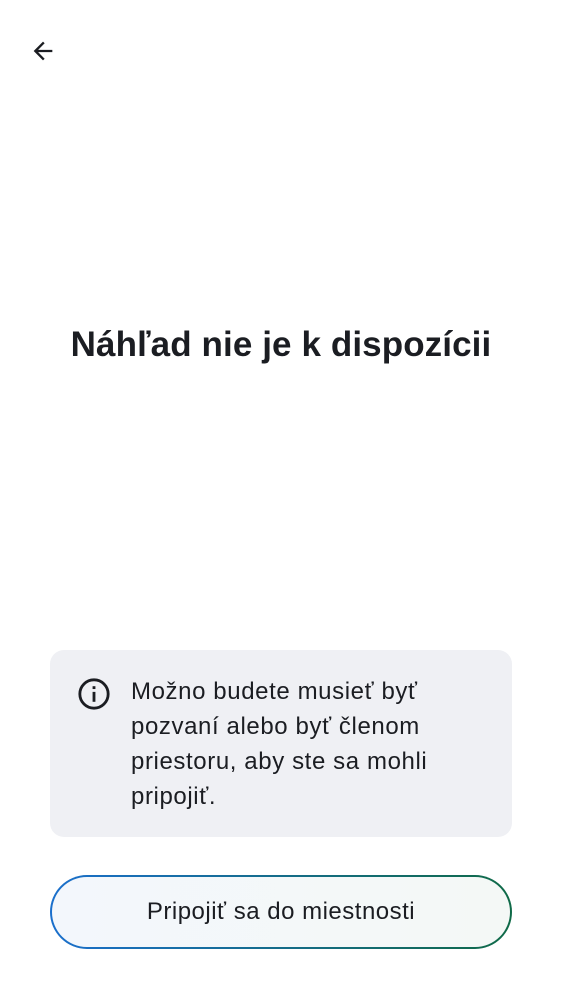 This screenshot has height=1000, width=562. What do you see at coordinates (94, 694) in the screenshot?
I see `info-icon` at bounding box center [94, 694].